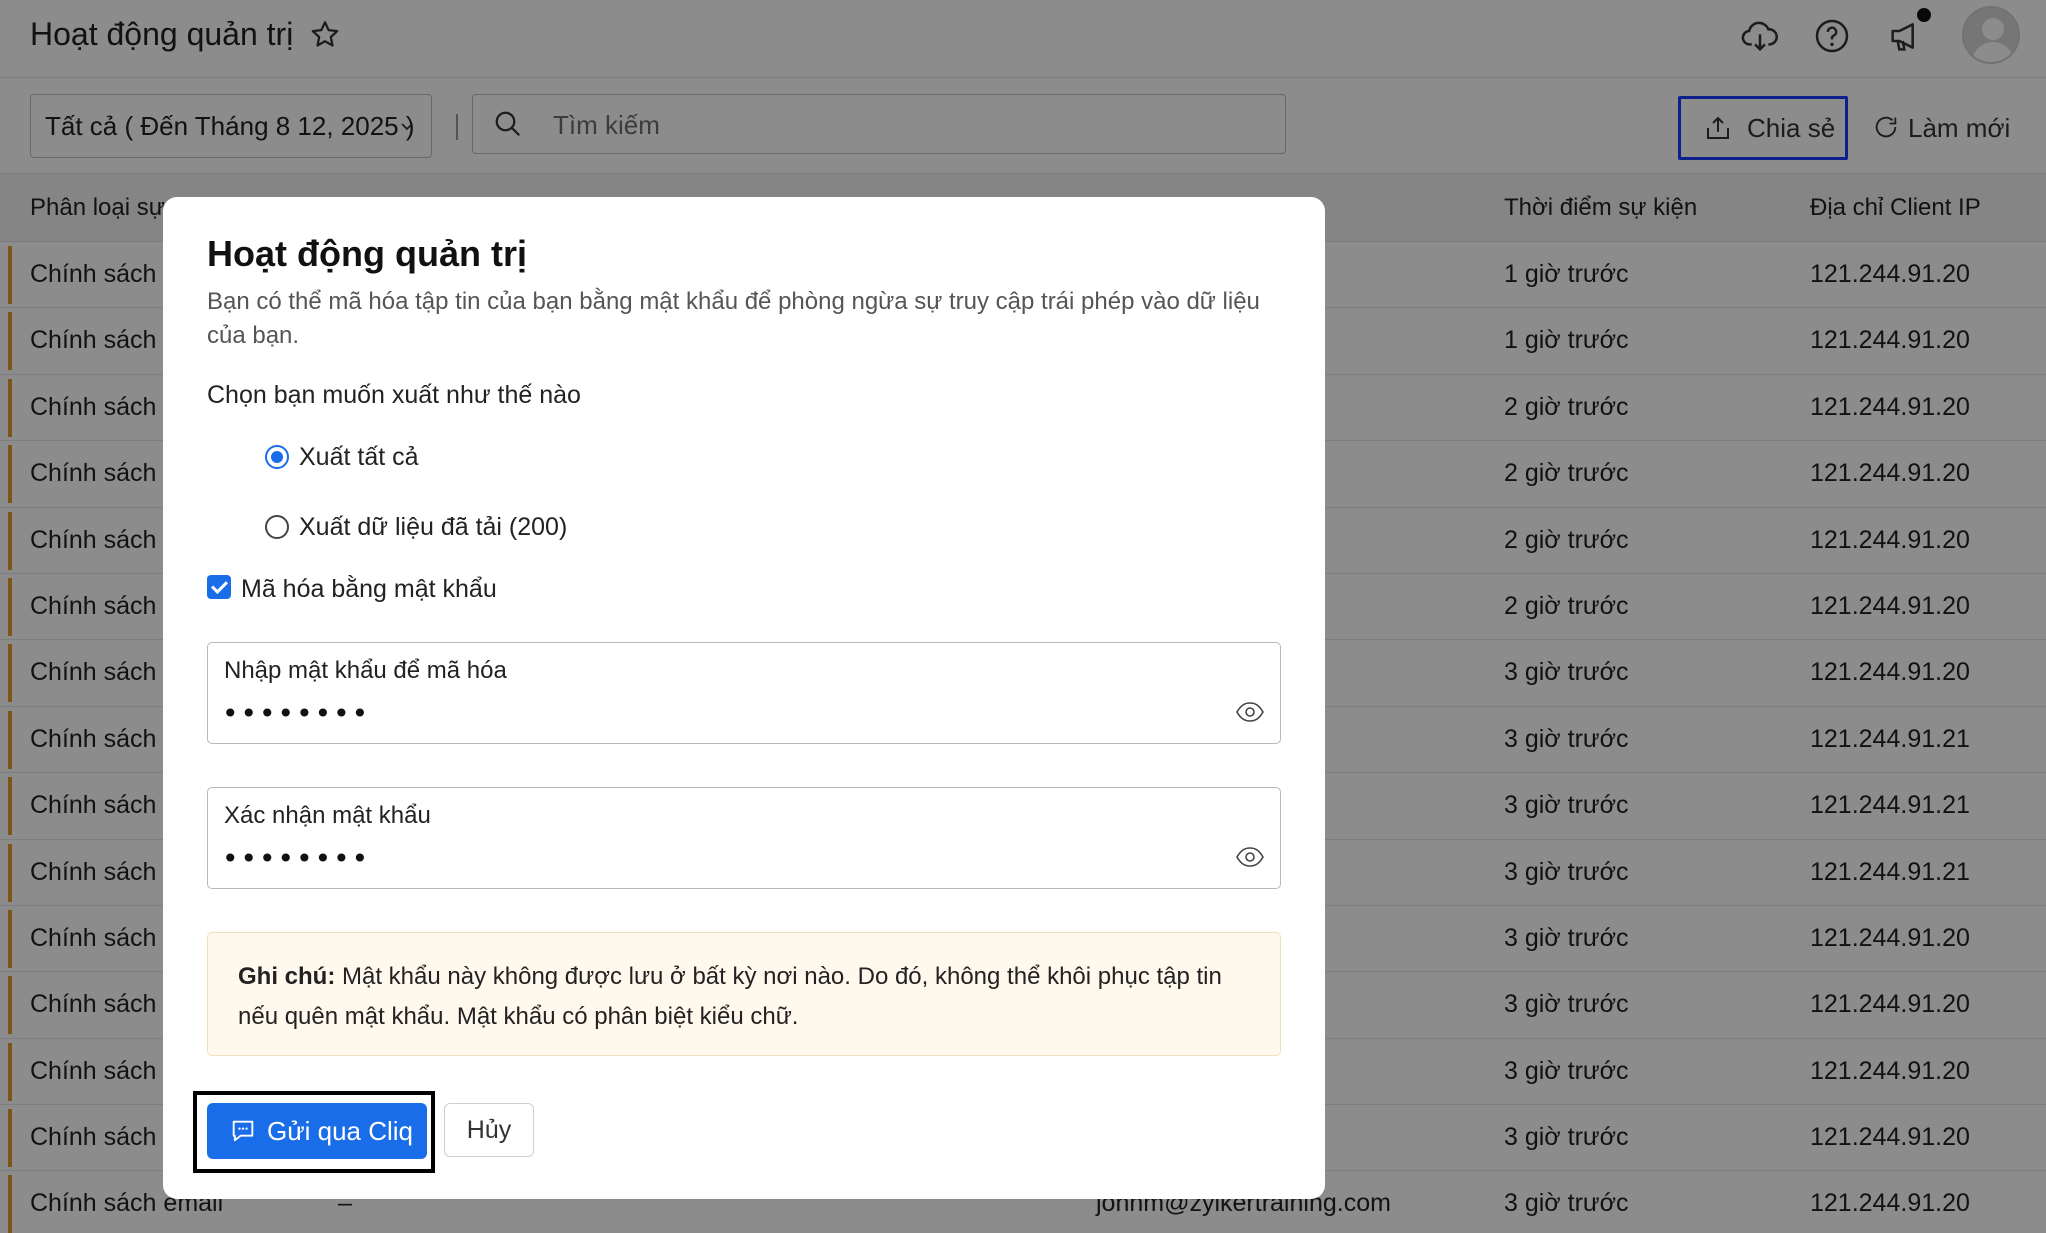 The width and height of the screenshot is (2046, 1233). Describe the element at coordinates (369, 589) in the screenshot. I see `encrypt-checkbox-label: Mã hóa bằng mật khẩu` at that location.